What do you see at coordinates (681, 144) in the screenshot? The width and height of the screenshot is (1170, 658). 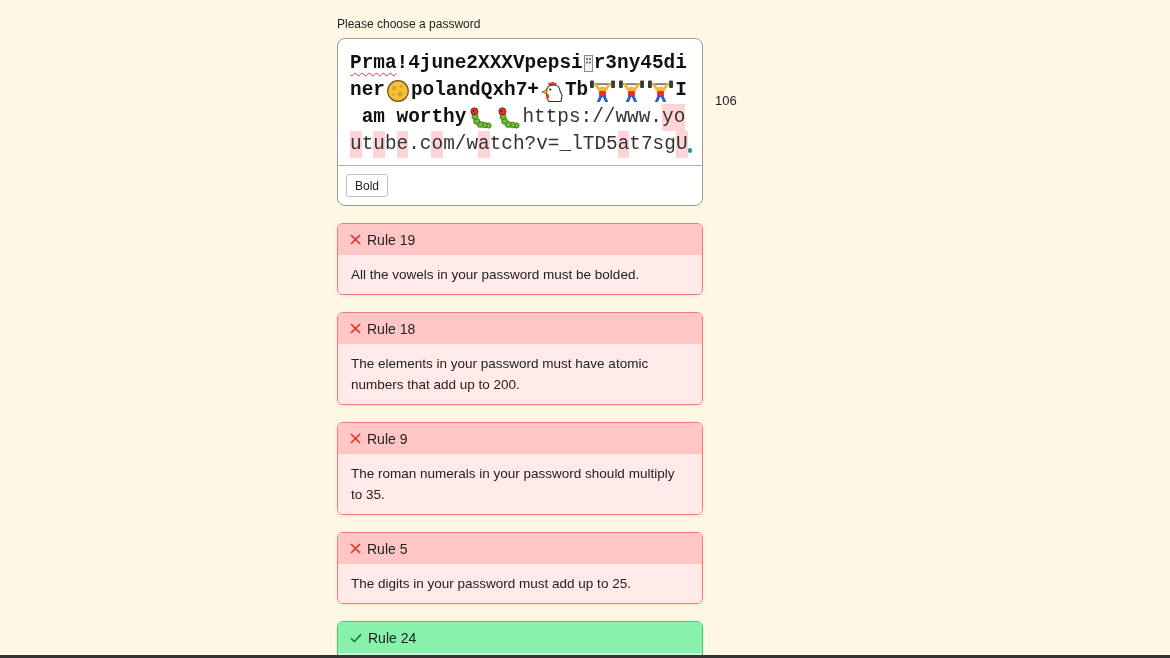 I see `highlighted-text: U` at bounding box center [681, 144].